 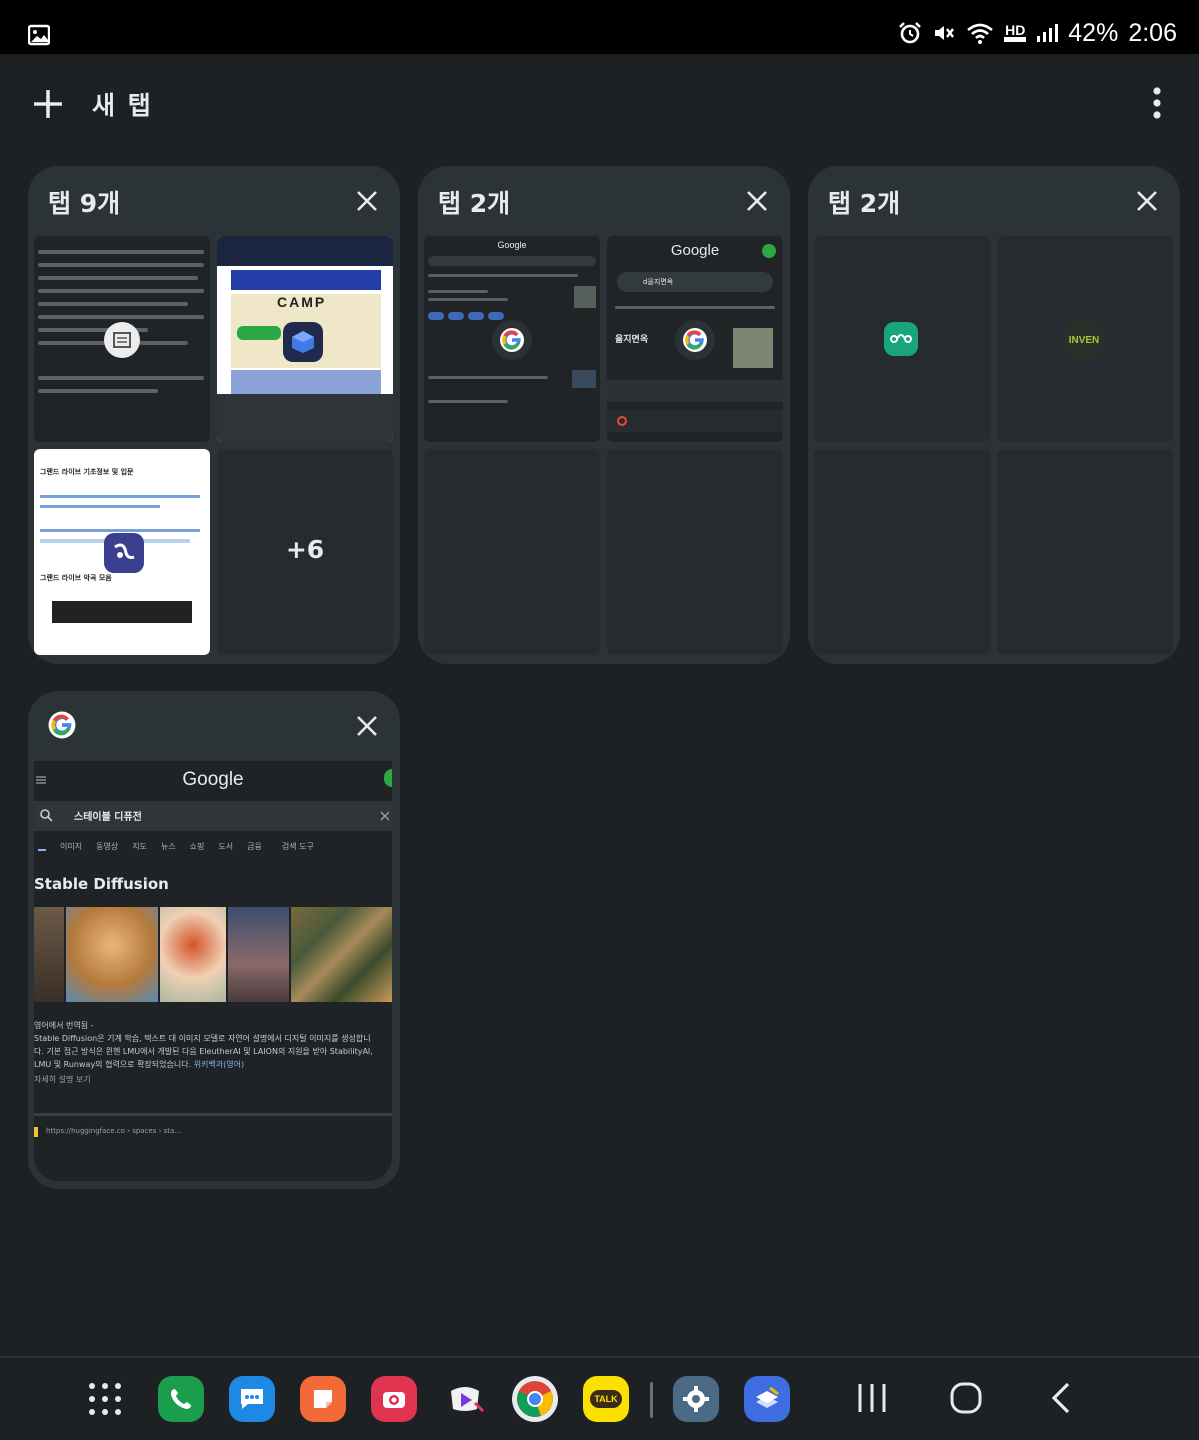 I want to click on taskbar: TALK, so click(x=599, y=1399).